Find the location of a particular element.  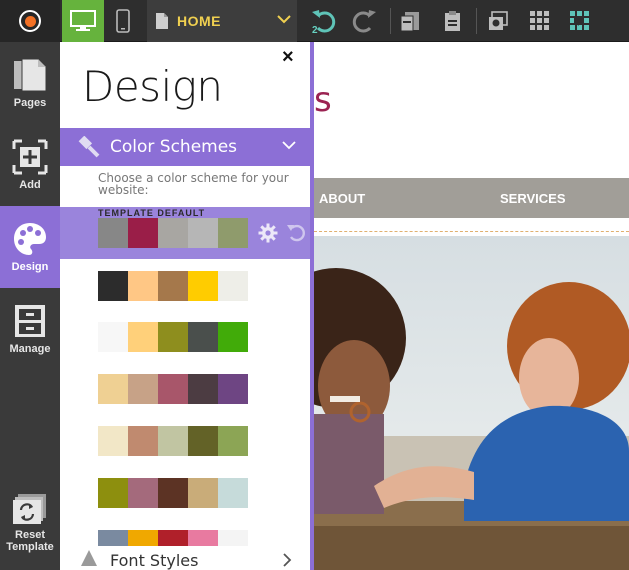

color-schemes-header: Color Schemes is located at coordinates (185, 147).